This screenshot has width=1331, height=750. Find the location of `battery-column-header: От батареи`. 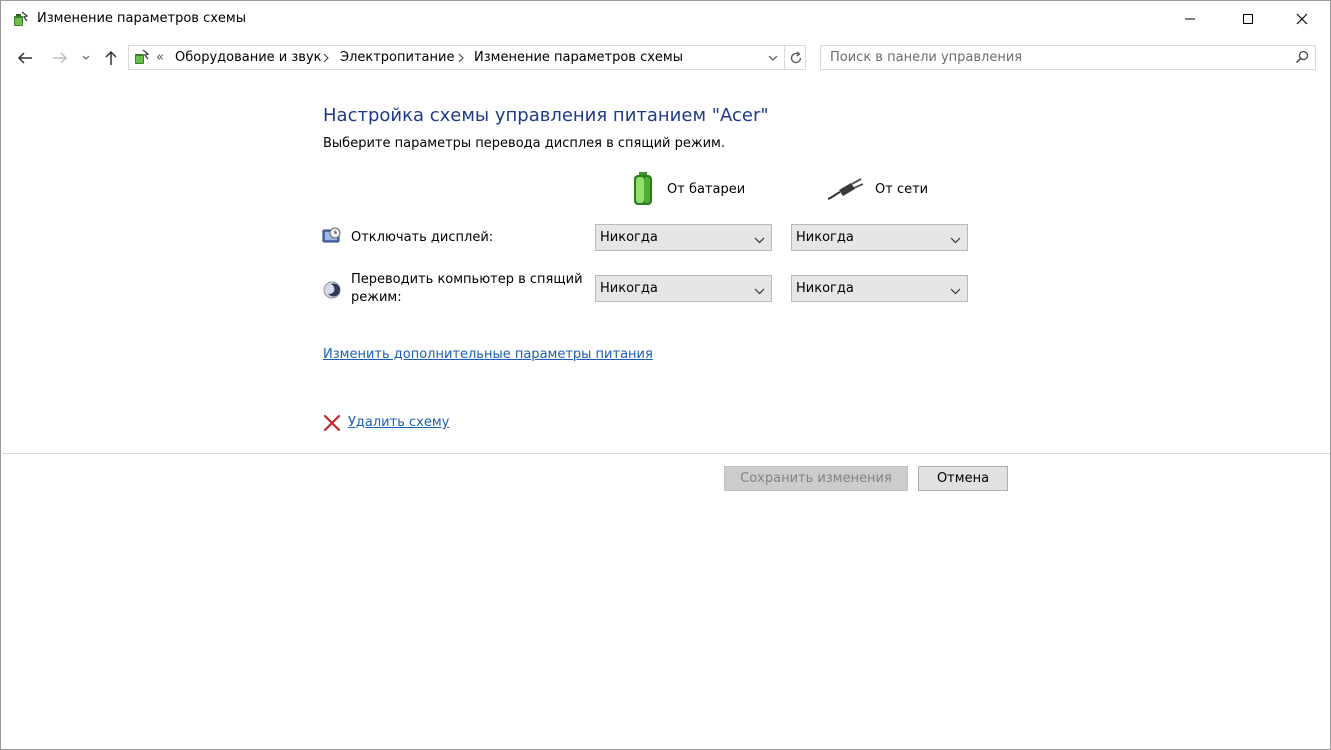

battery-column-header: От батареи is located at coordinates (687, 189).